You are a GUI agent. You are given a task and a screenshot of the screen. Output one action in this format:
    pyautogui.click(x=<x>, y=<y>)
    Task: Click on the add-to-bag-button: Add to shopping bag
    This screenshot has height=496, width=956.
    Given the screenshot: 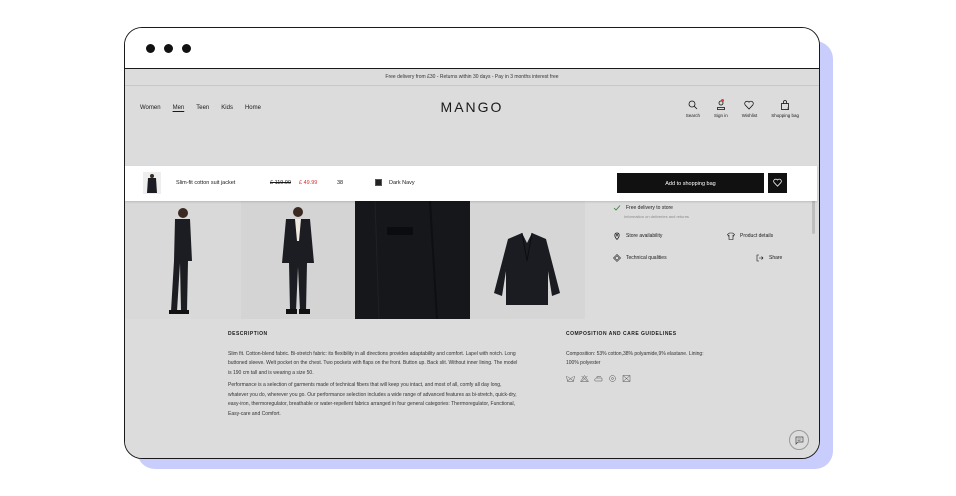 What is the action you would take?
    pyautogui.click(x=690, y=183)
    